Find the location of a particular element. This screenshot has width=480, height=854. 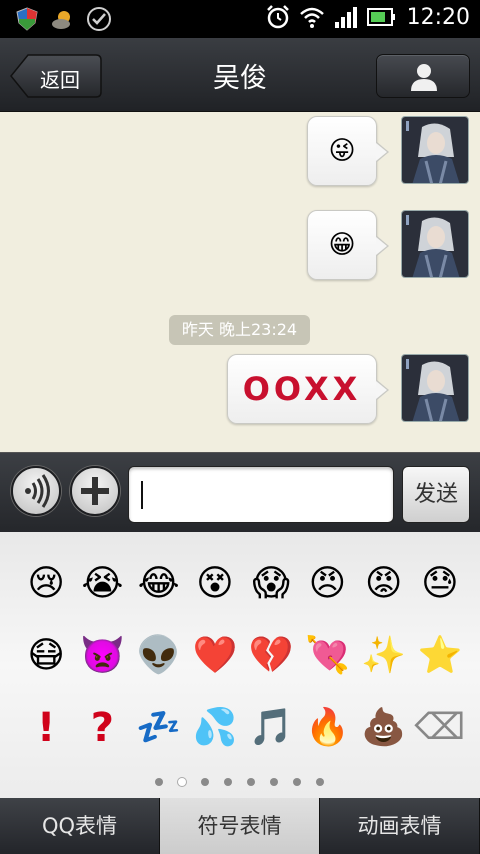

emoji-key: 😷 is located at coordinates (46, 656).